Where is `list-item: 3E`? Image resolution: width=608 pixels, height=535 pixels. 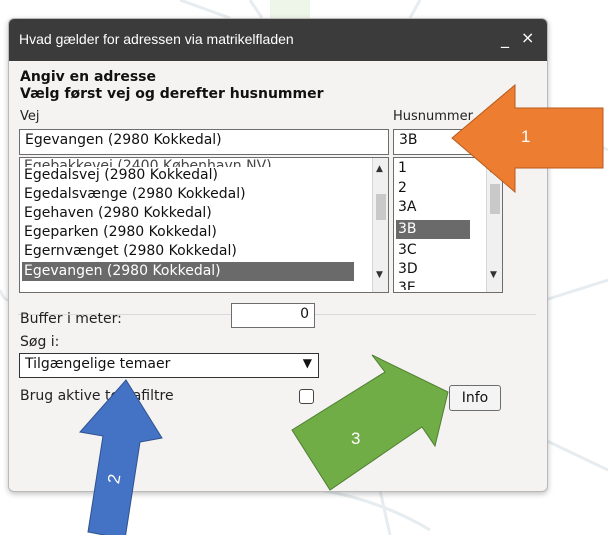 list-item: 3E is located at coordinates (406, 285).